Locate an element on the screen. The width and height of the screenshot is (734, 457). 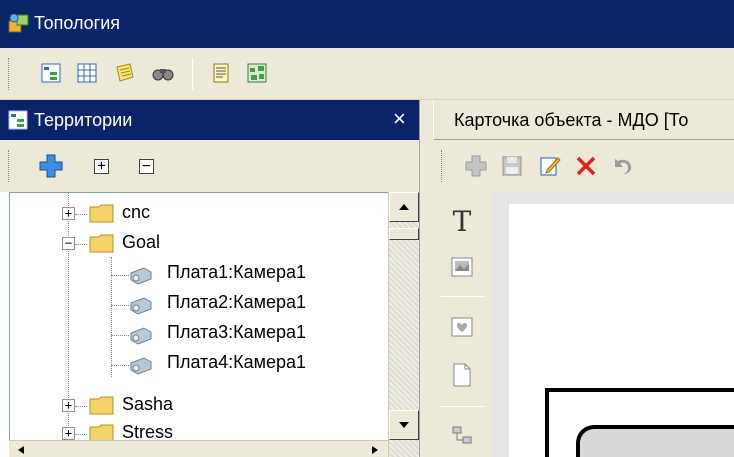
document-list-icon is located at coordinates (221, 73).